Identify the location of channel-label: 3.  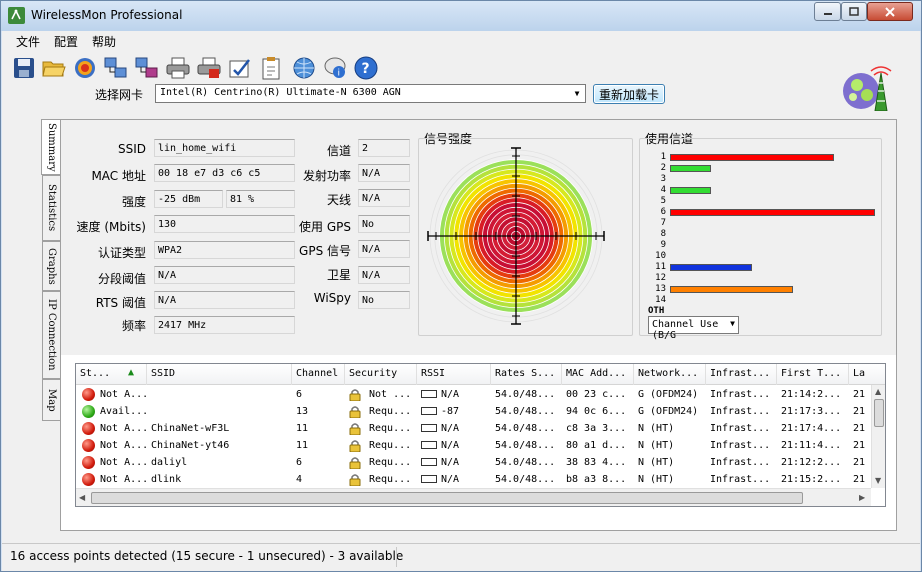
(663, 179).